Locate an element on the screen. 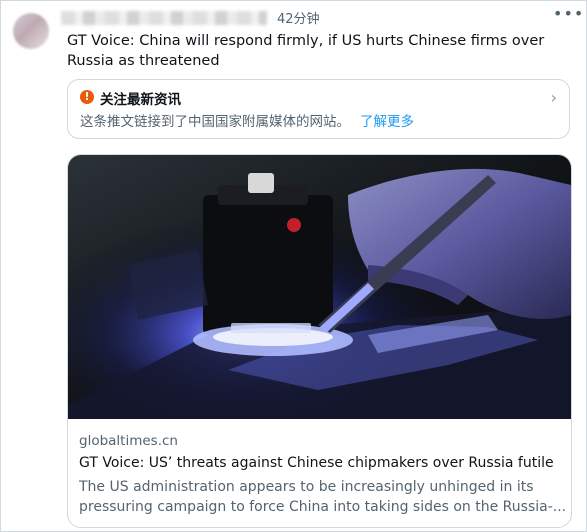 The width and height of the screenshot is (587, 532). state-media-notice: ! 关注最新资讯 这条推文链接到了中国国家附属媒体的网站。 了解更多 › is located at coordinates (318, 109).